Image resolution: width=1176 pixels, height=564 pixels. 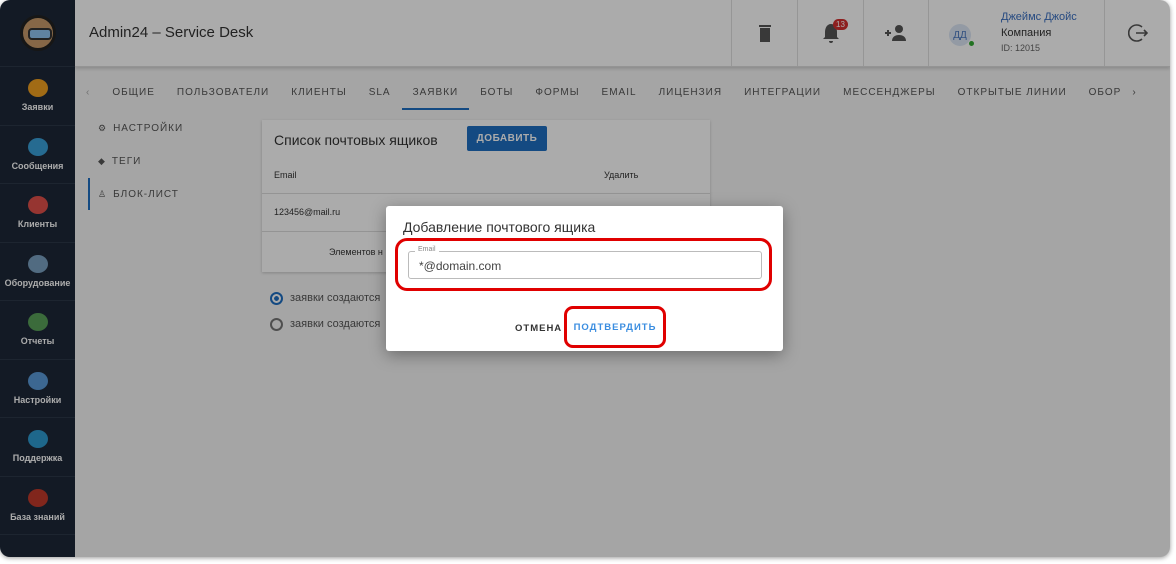 I want to click on confirm-button: ПОДТВЕРДИТЬ, so click(x=615, y=327).